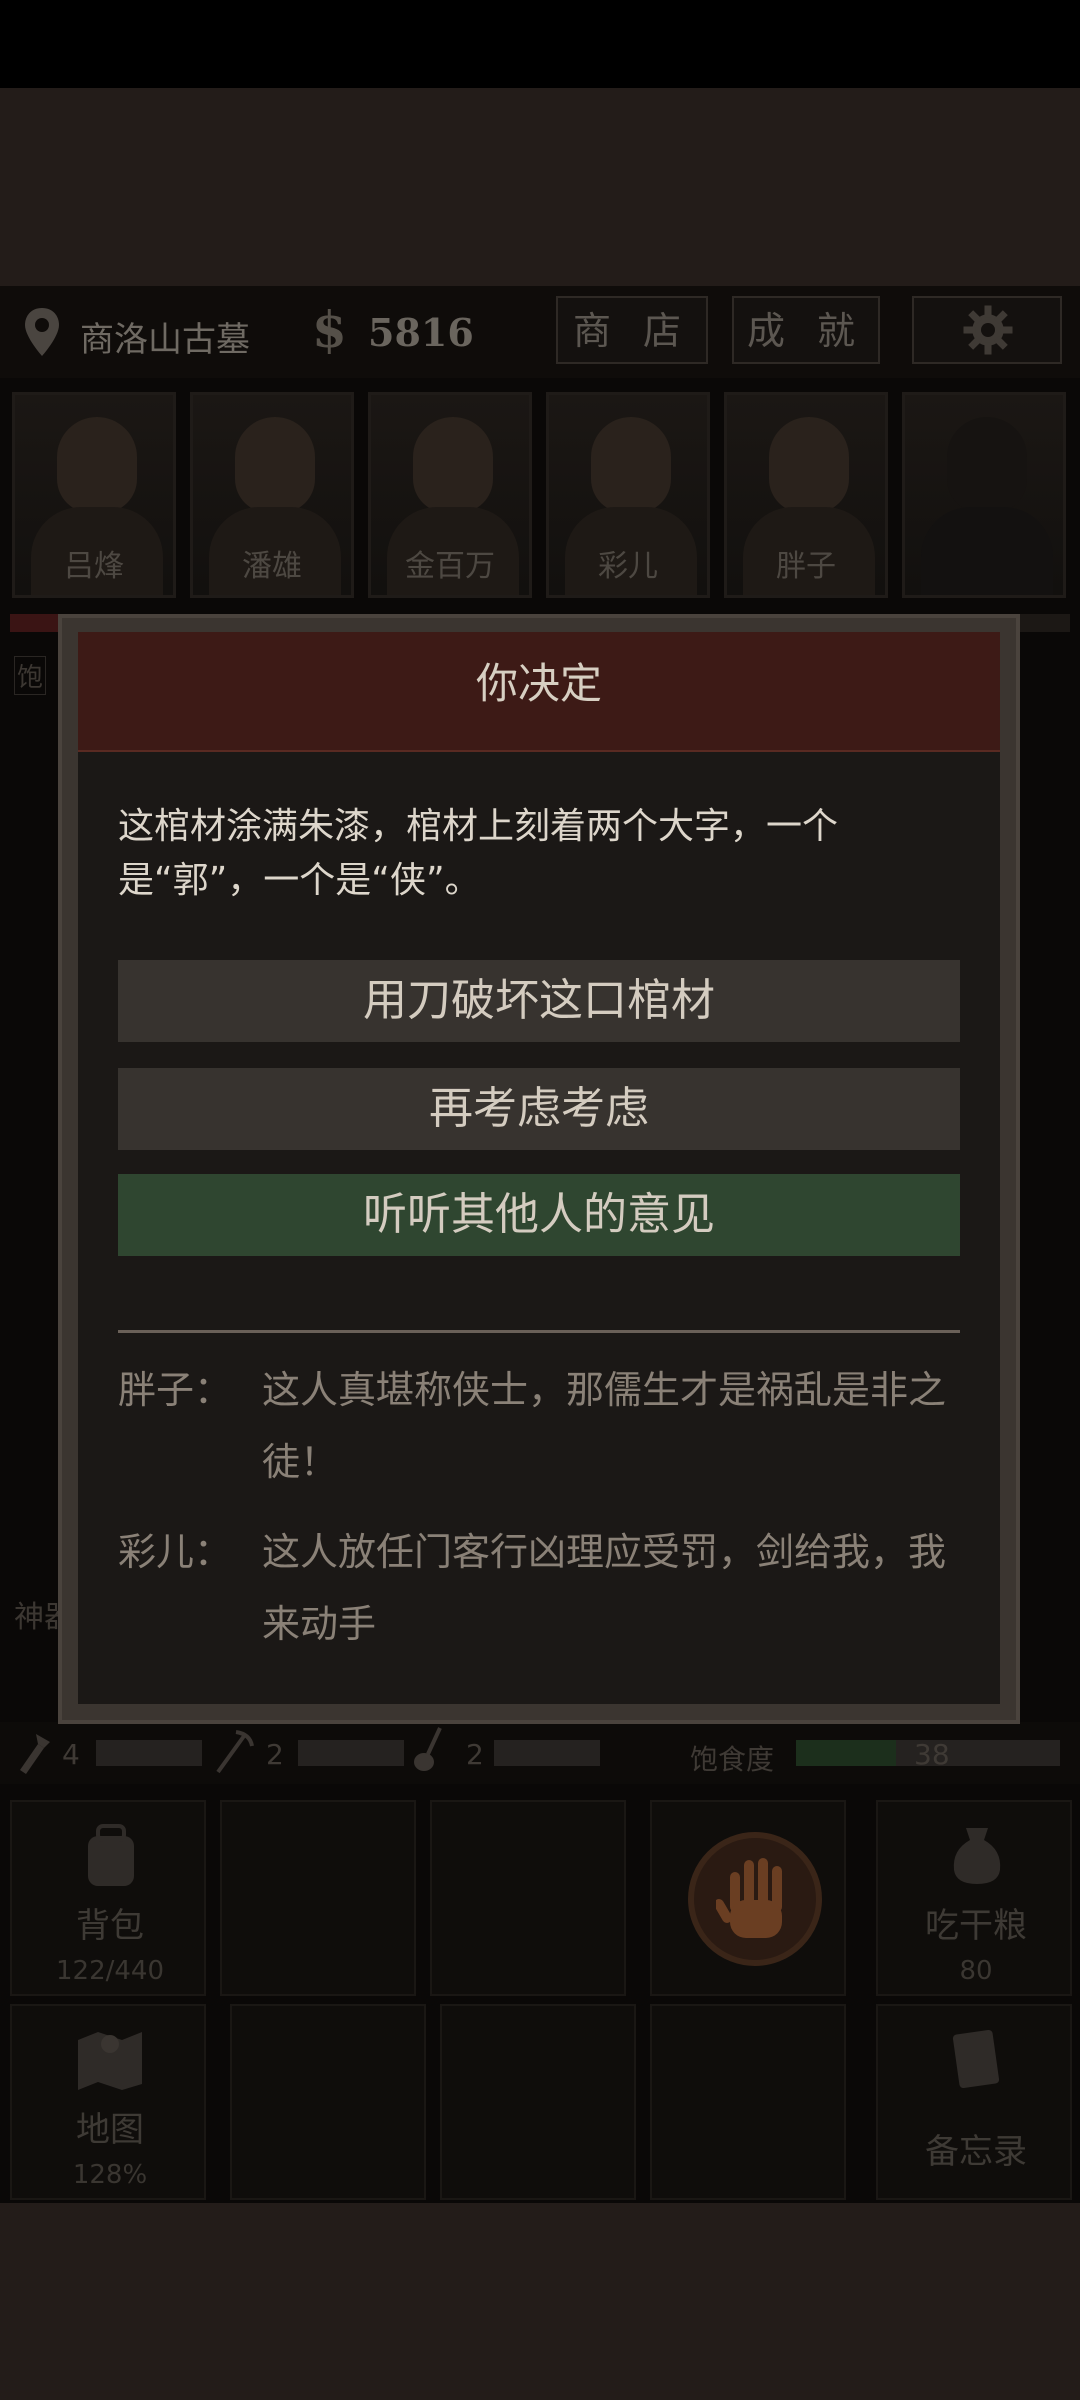  Describe the element at coordinates (450, 566) in the screenshot. I see `party-member-name: 金百万` at that location.